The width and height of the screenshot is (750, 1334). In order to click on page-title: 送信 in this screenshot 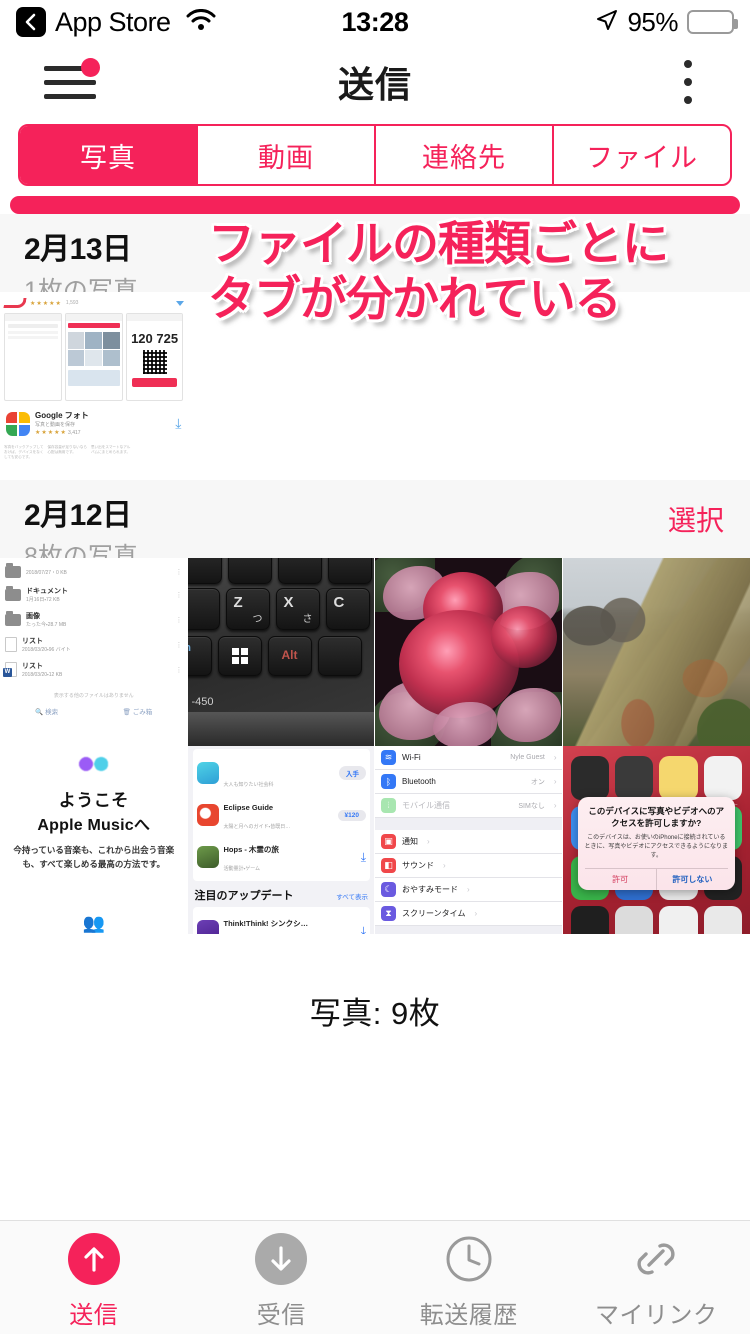, I will do `click(374, 84)`.